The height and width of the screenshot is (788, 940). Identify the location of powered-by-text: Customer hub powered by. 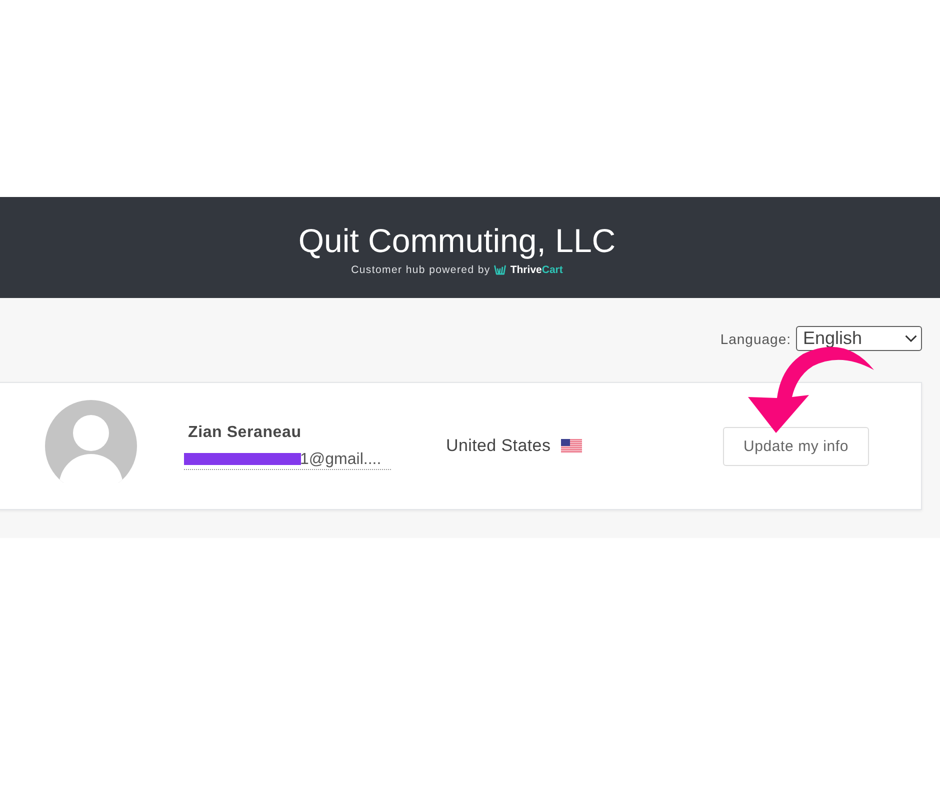
(420, 270).